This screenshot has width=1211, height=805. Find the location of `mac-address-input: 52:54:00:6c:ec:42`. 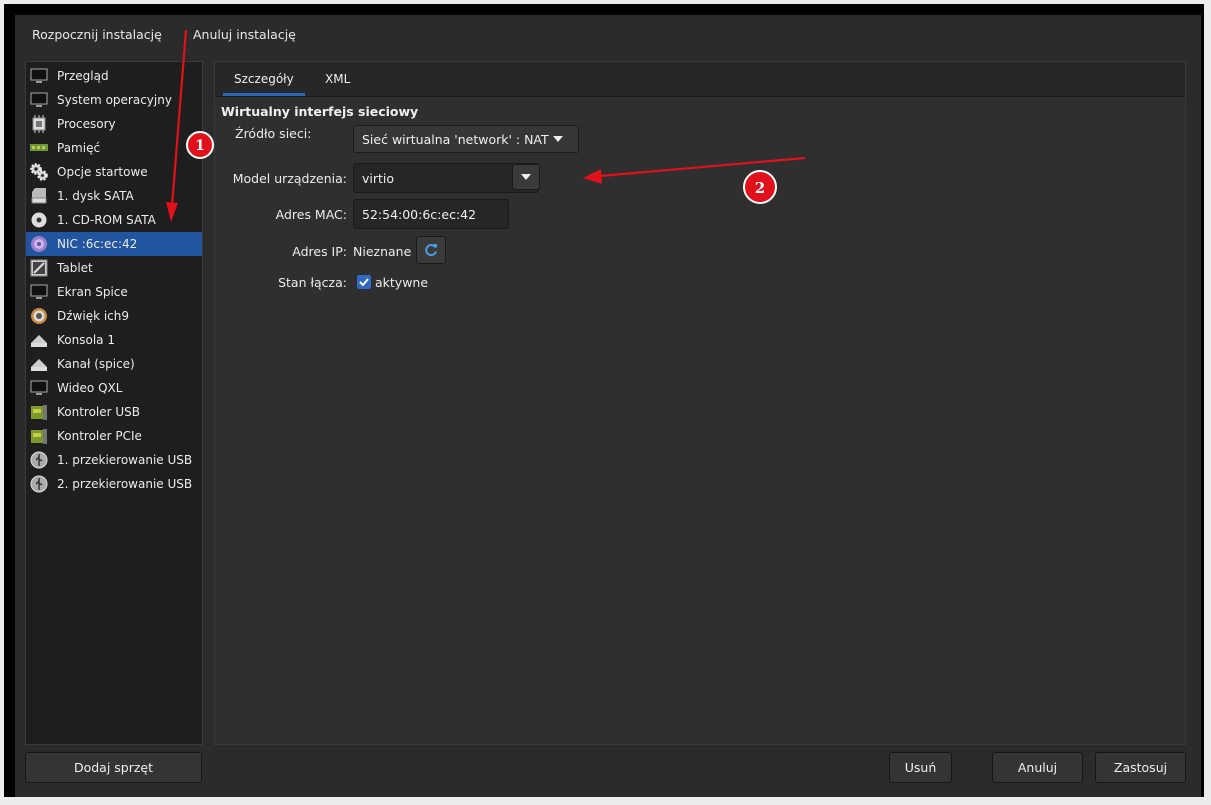

mac-address-input: 52:54:00:6c:ec:42 is located at coordinates (431, 214).